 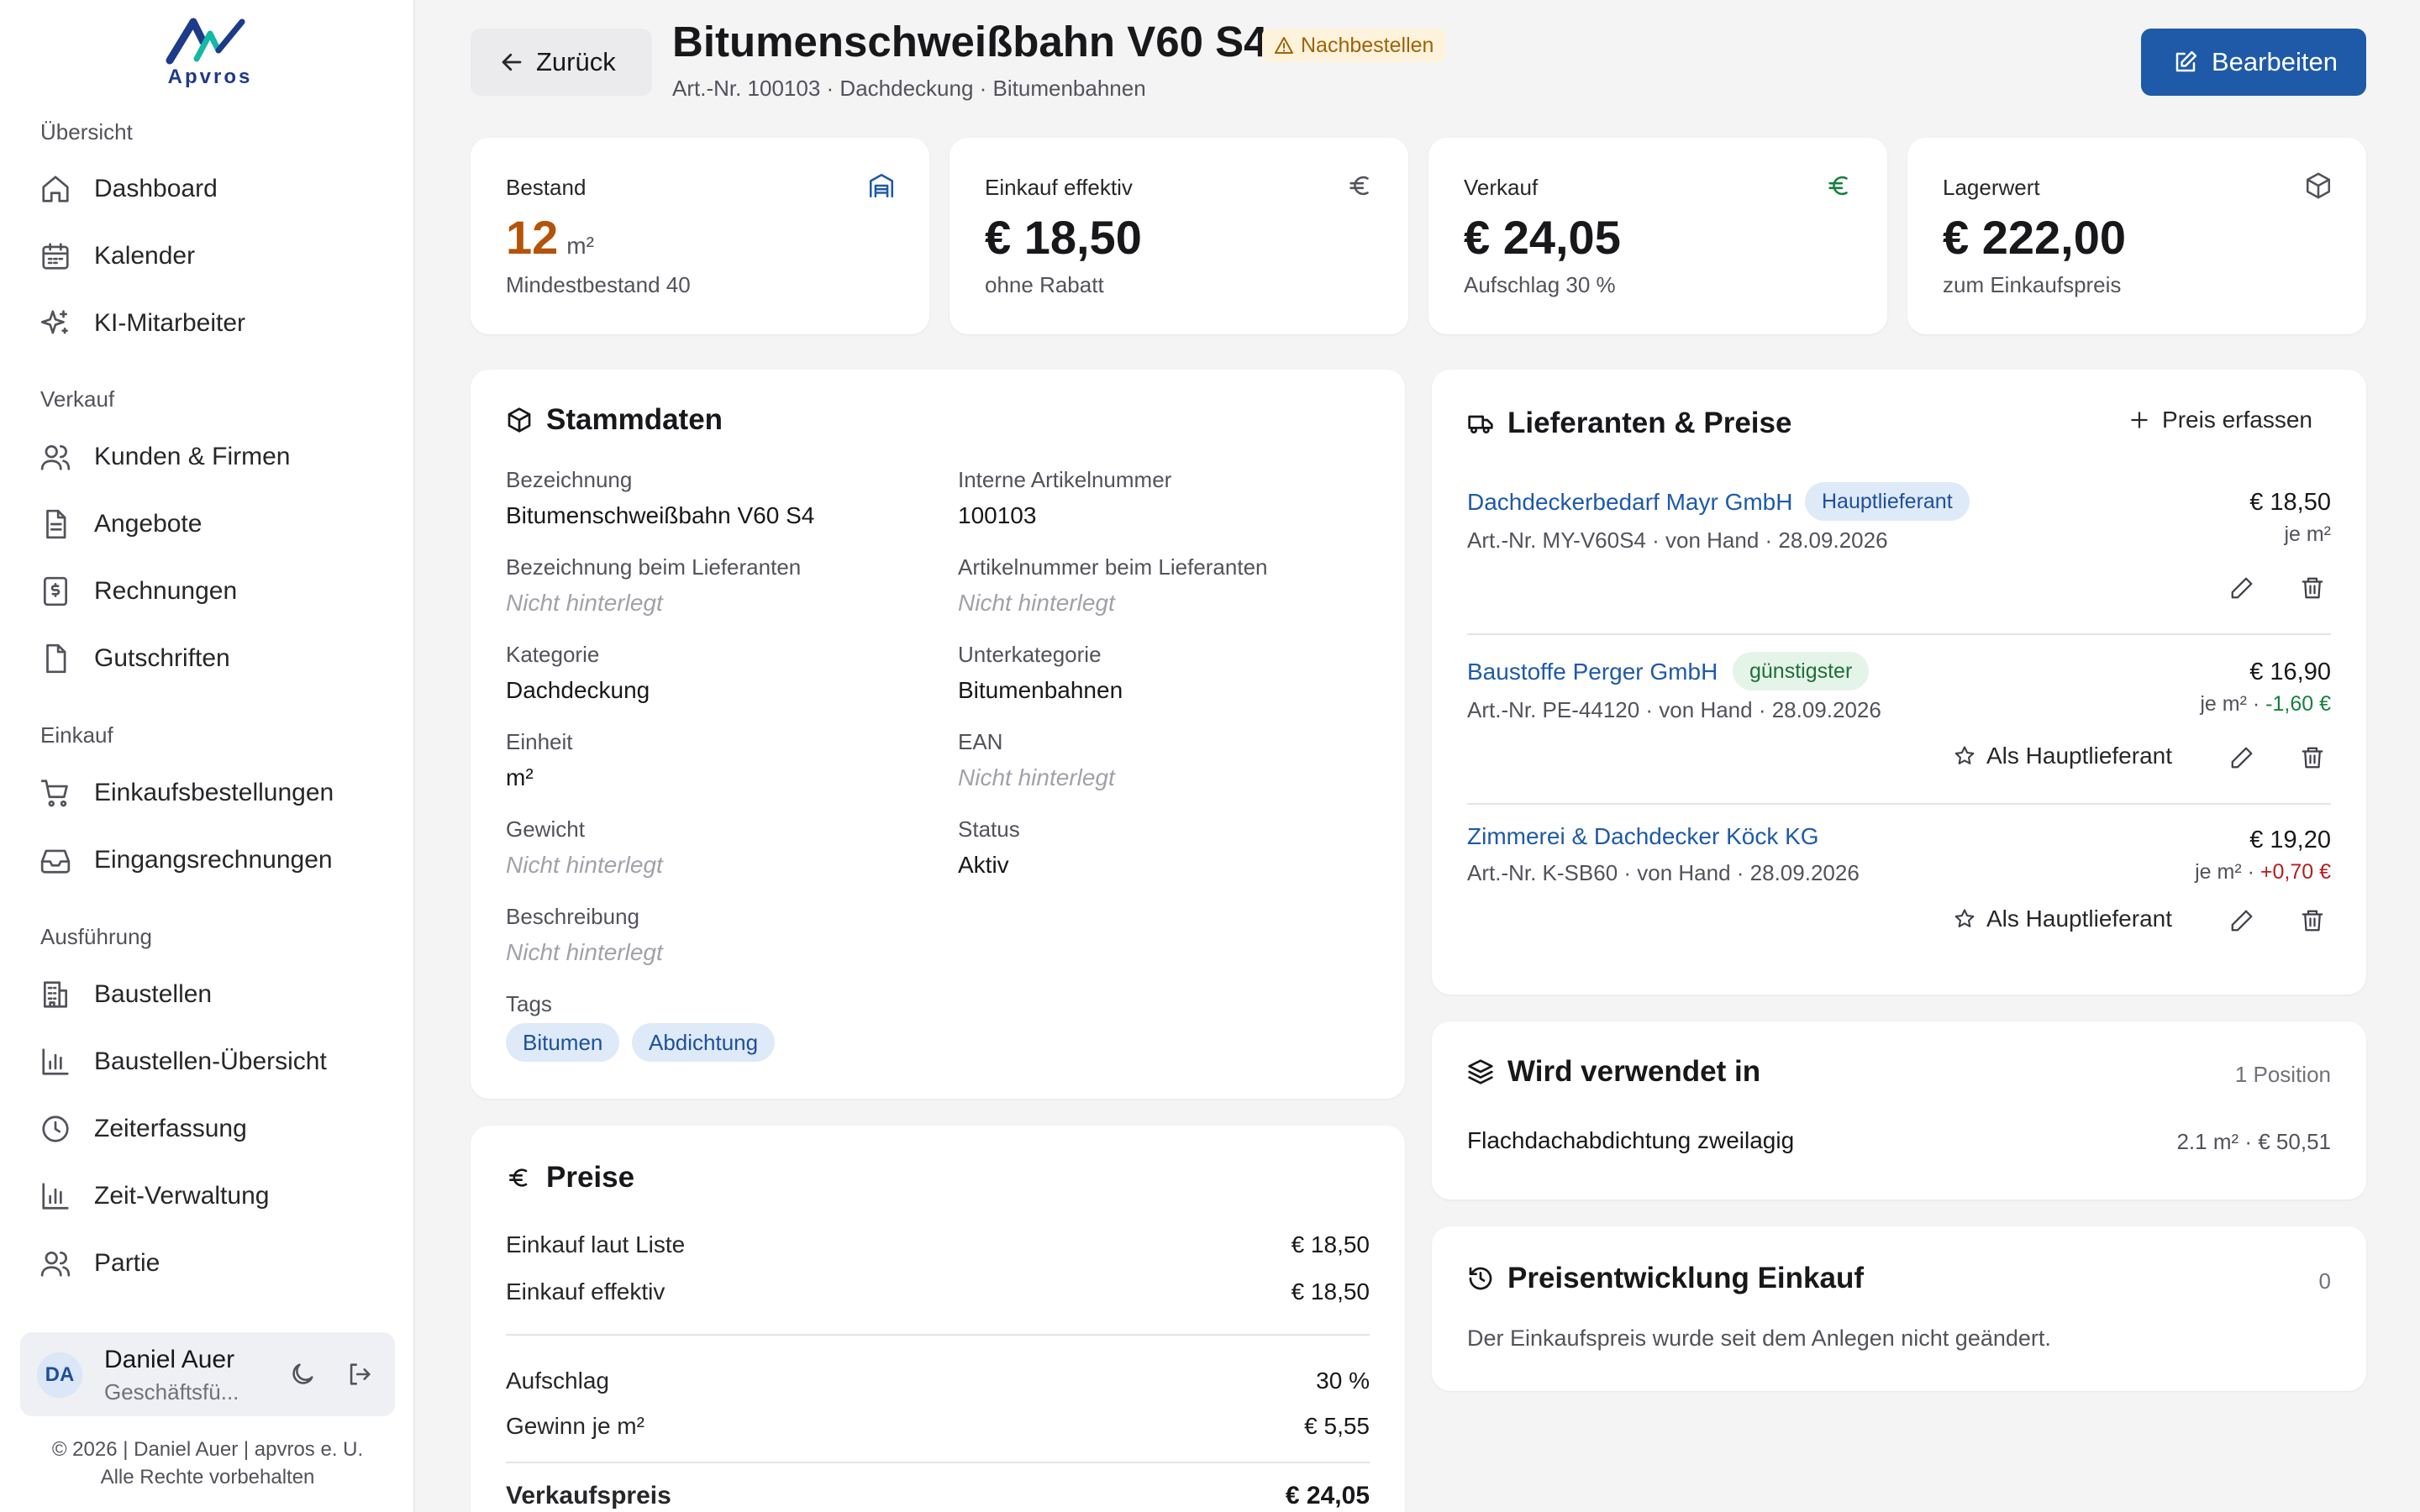 What do you see at coordinates (55, 457) in the screenshot?
I see `users-icon` at bounding box center [55, 457].